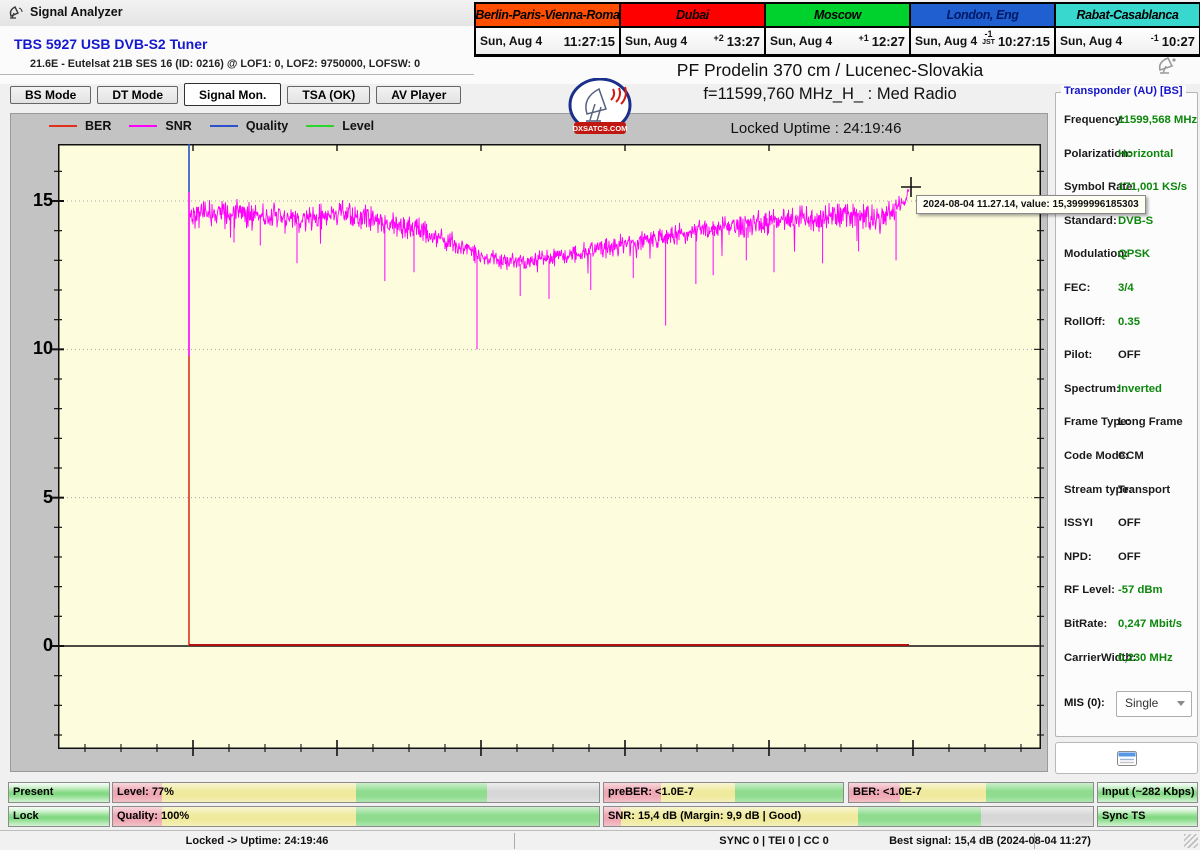  Describe the element at coordinates (705, 815) in the screenshot. I see `meter-label: SNR: 15,4 dB (Margin: 9,9 dB | Good)` at that location.